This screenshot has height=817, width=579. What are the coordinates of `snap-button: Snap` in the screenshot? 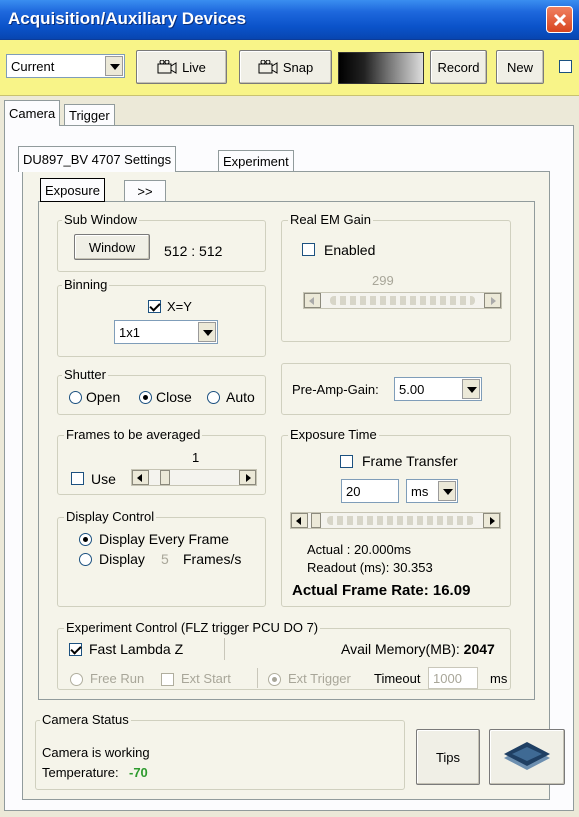 It's located at (285, 67).